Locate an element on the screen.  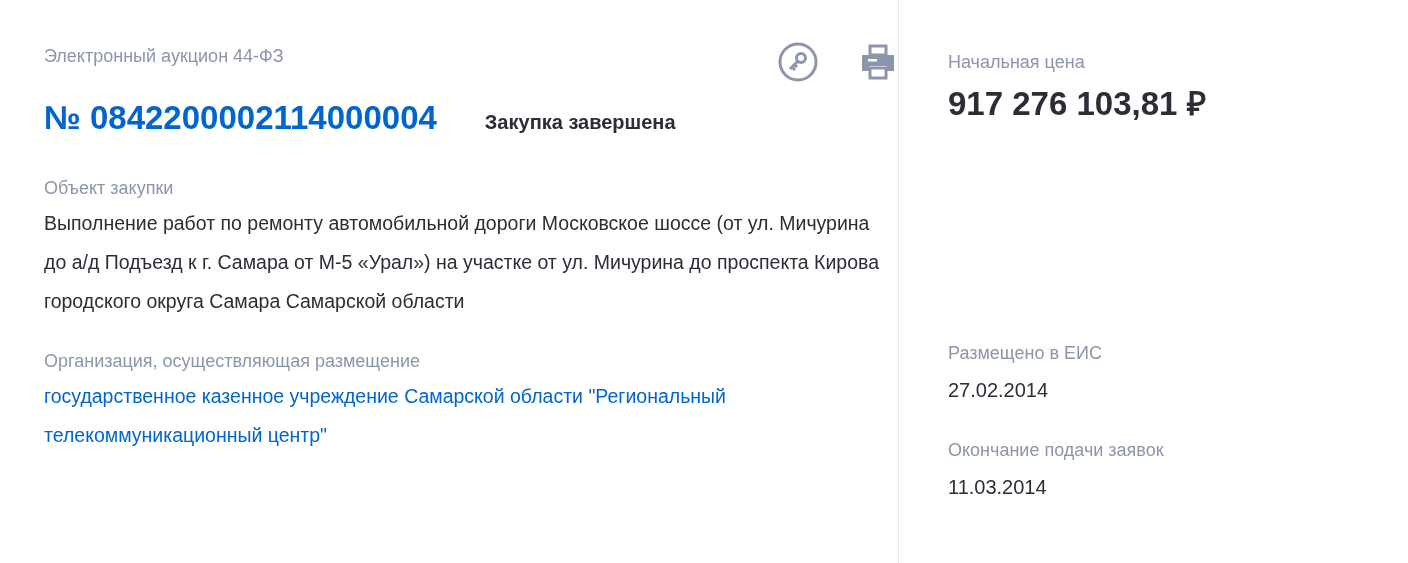
organization-label: Организация, осуществляющая размещение is located at coordinates (232, 361).